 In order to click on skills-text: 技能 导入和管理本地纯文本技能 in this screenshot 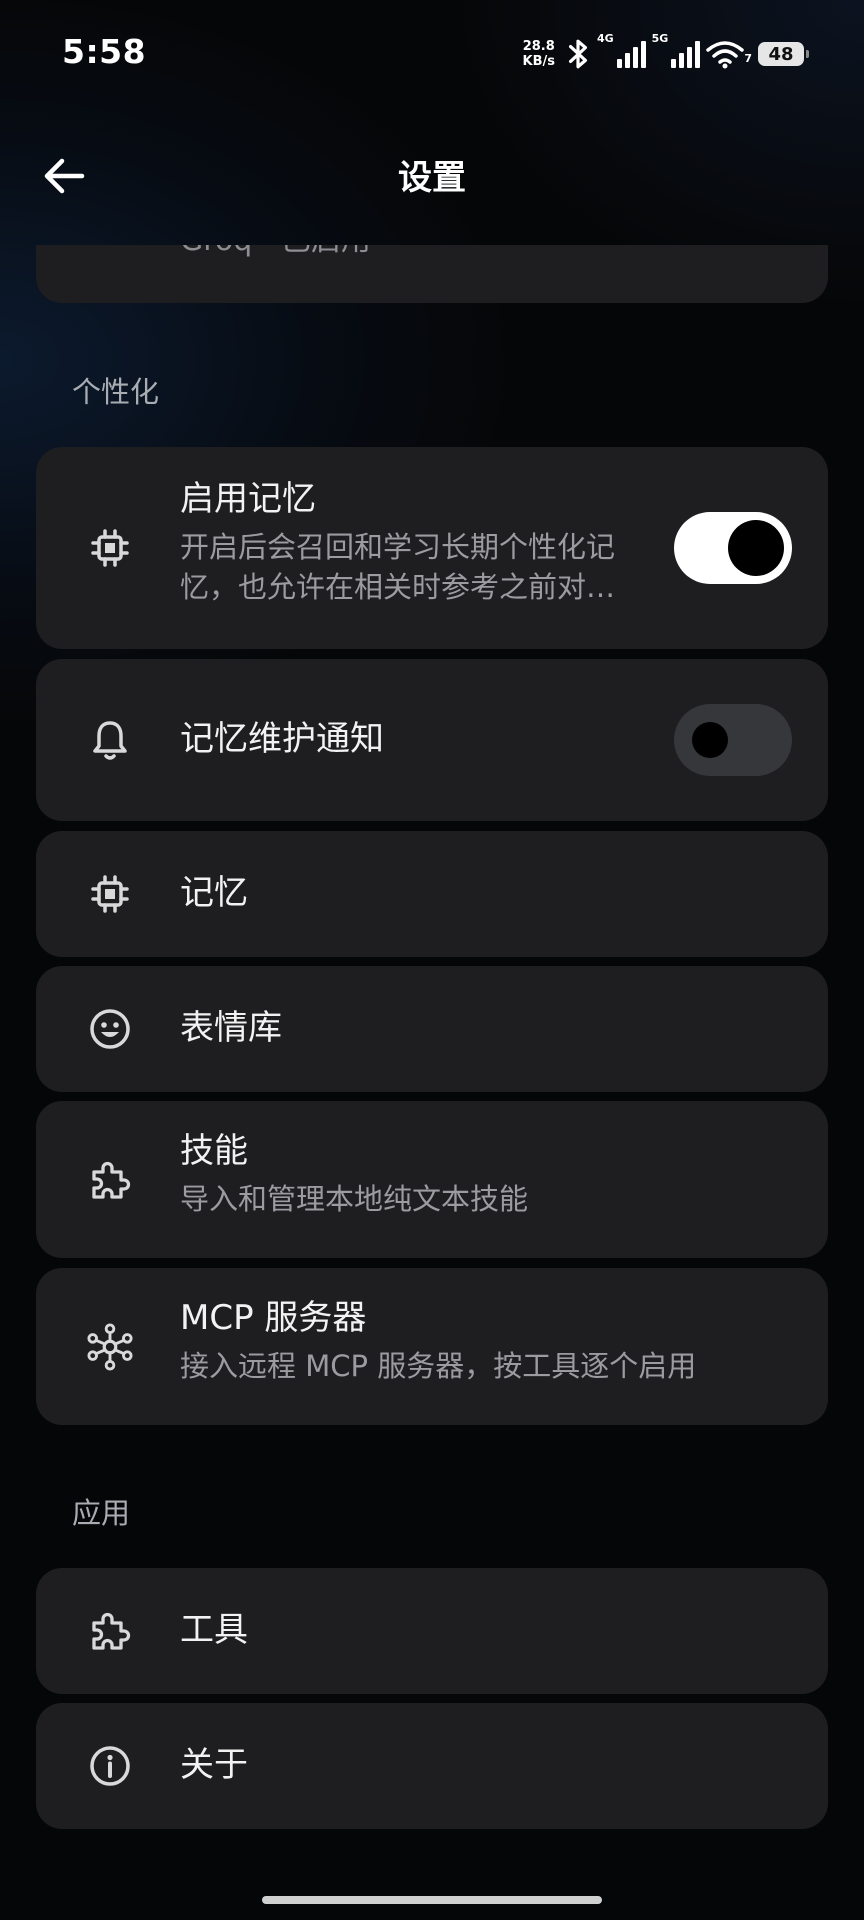, I will do `click(484, 1174)`.